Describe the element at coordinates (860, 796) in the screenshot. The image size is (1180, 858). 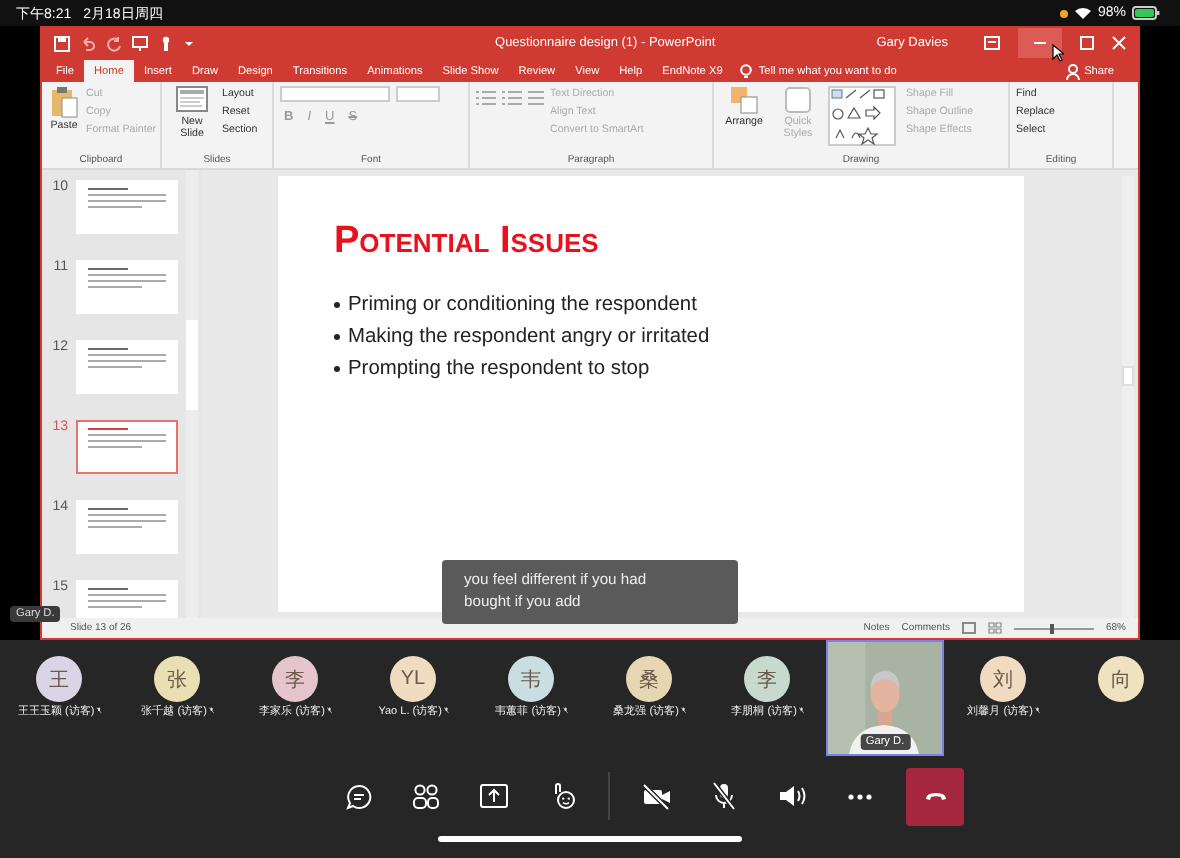
I see `more-icon` at that location.